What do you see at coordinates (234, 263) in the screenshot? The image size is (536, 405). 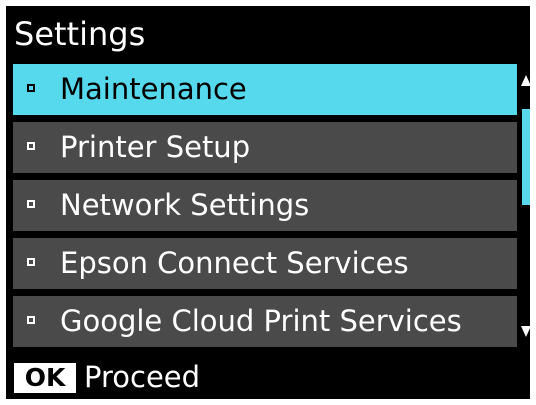 I see `menu-item-label: Epson Connect Services` at bounding box center [234, 263].